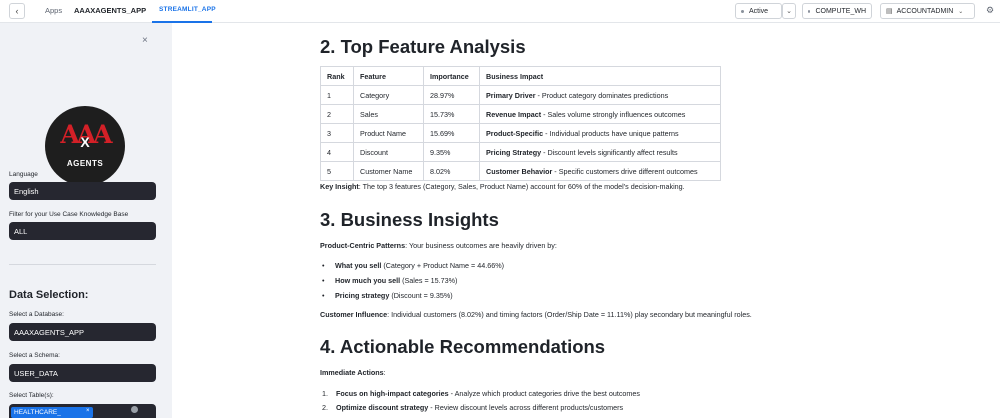  I want to click on pcp-bold: Product-Centric Patterns, so click(363, 245).